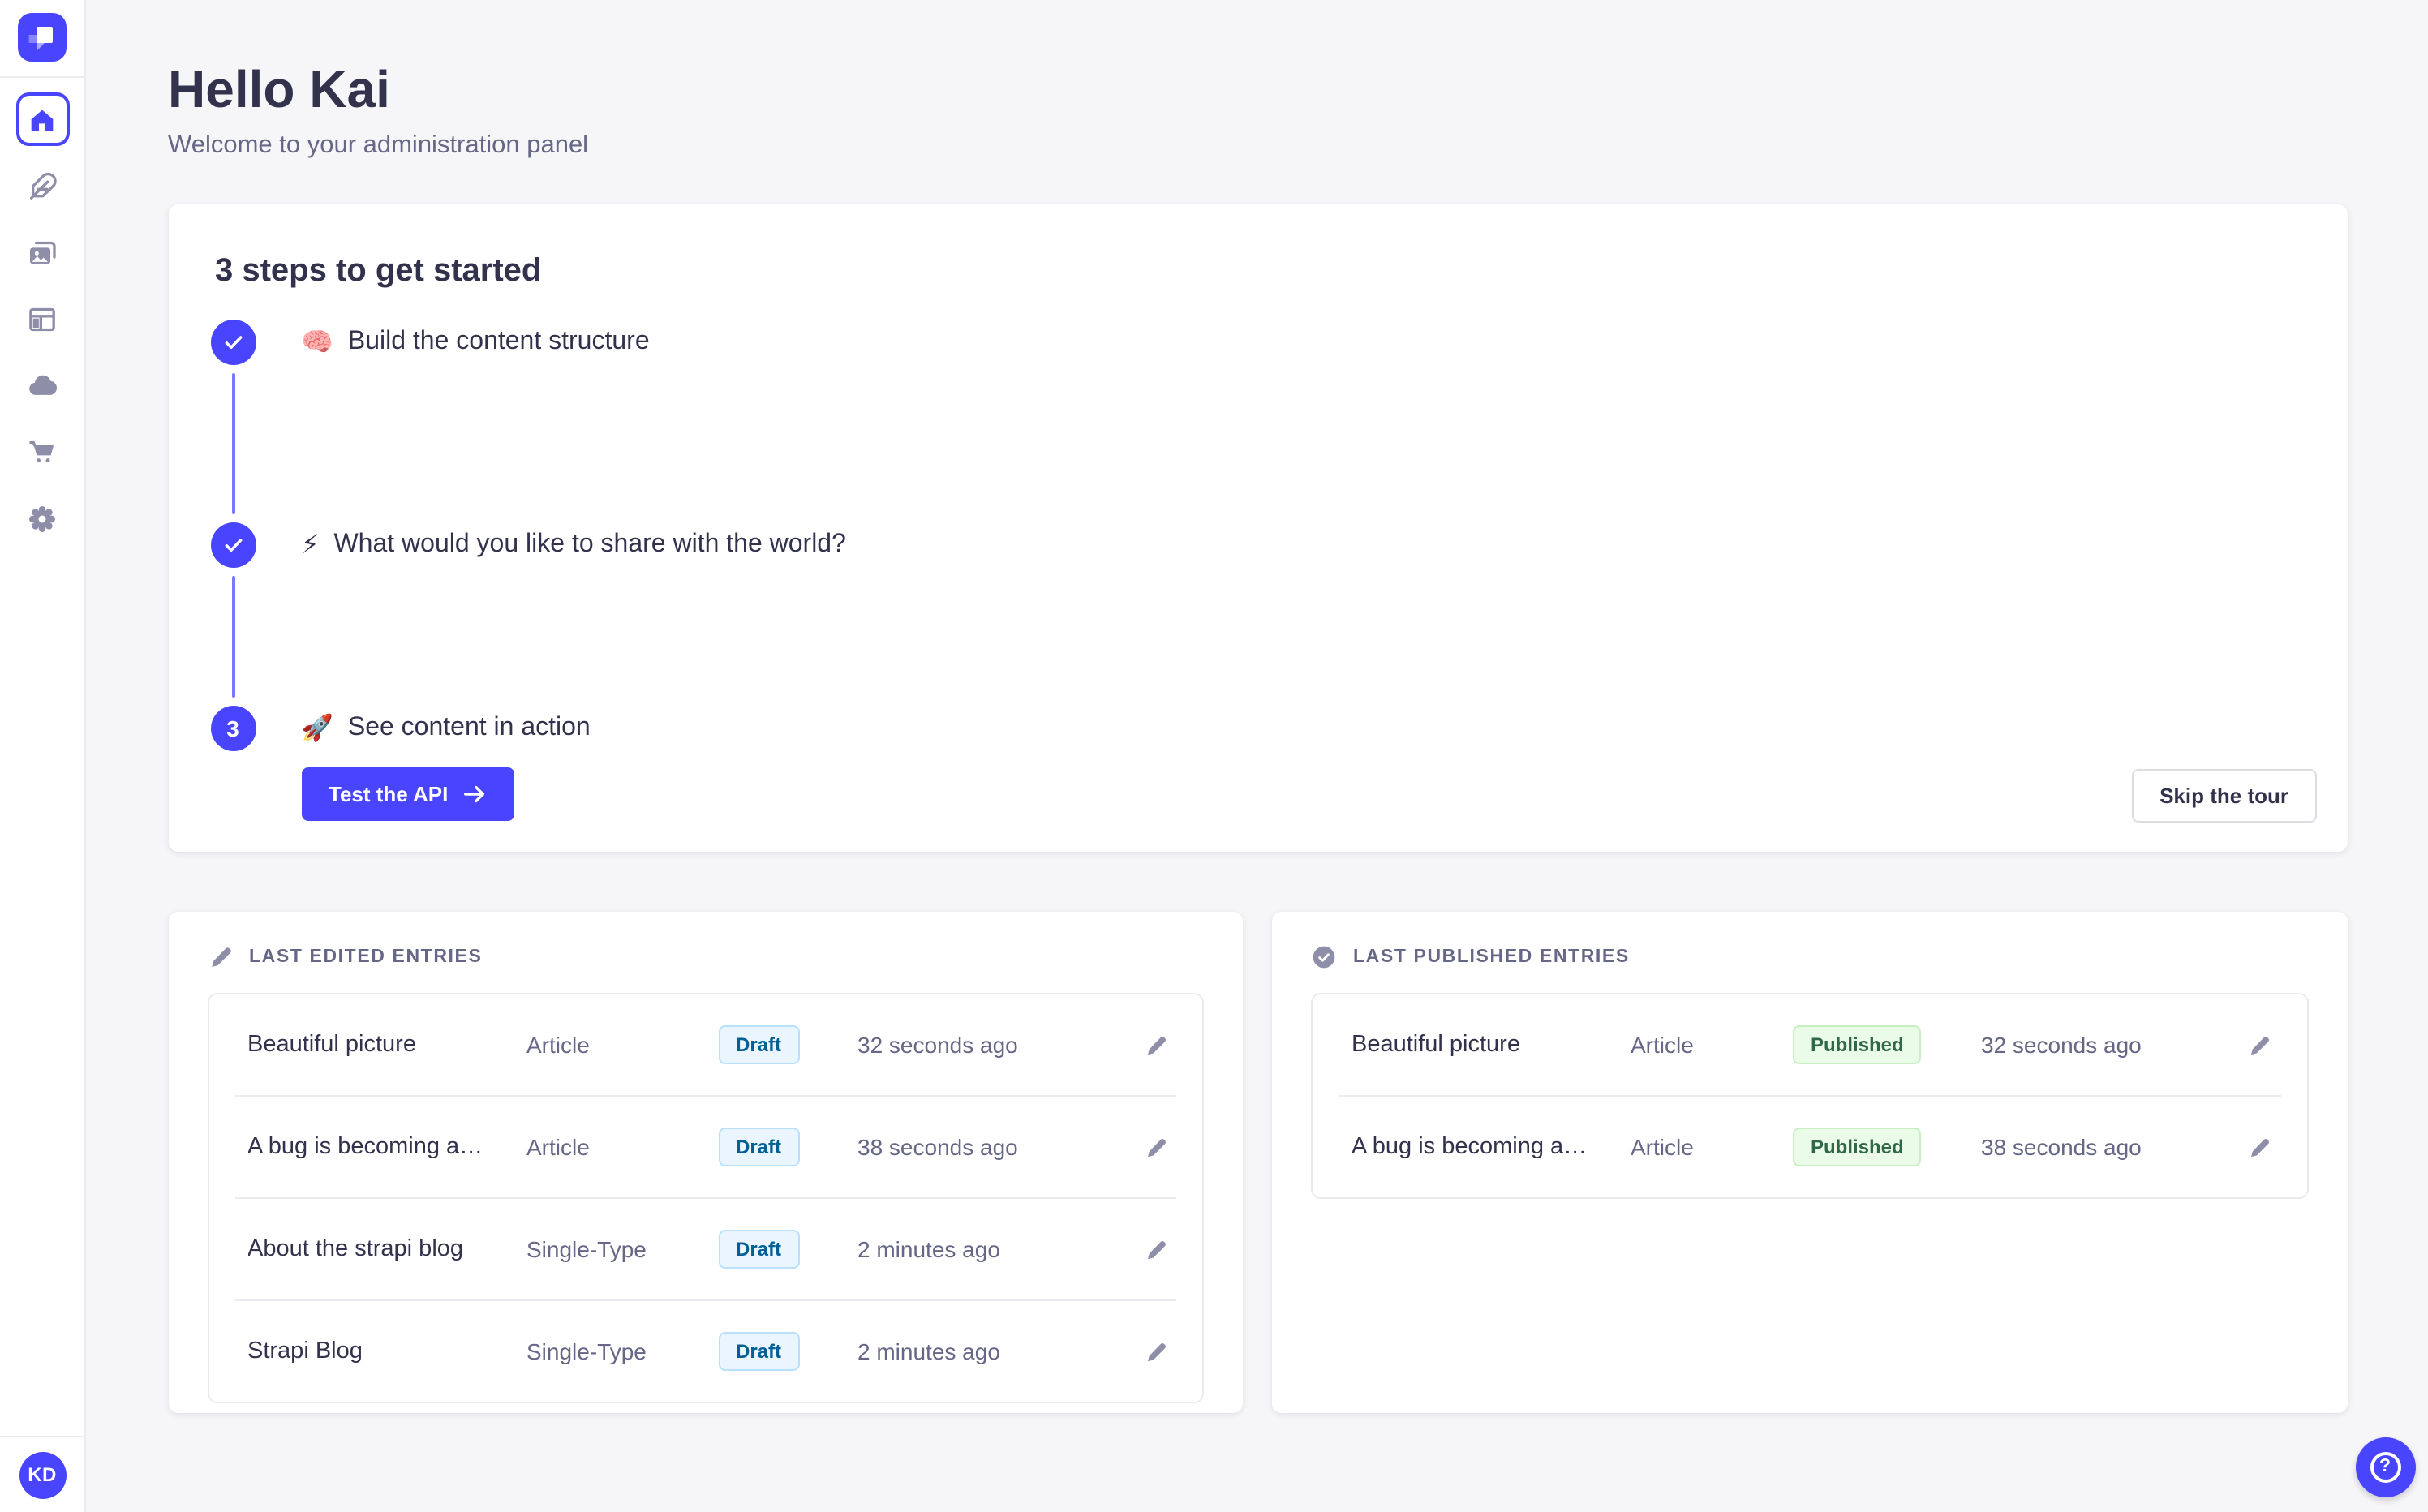 The height and width of the screenshot is (1512, 2428). I want to click on rocket-emoji-icon: 🚀, so click(317, 727).